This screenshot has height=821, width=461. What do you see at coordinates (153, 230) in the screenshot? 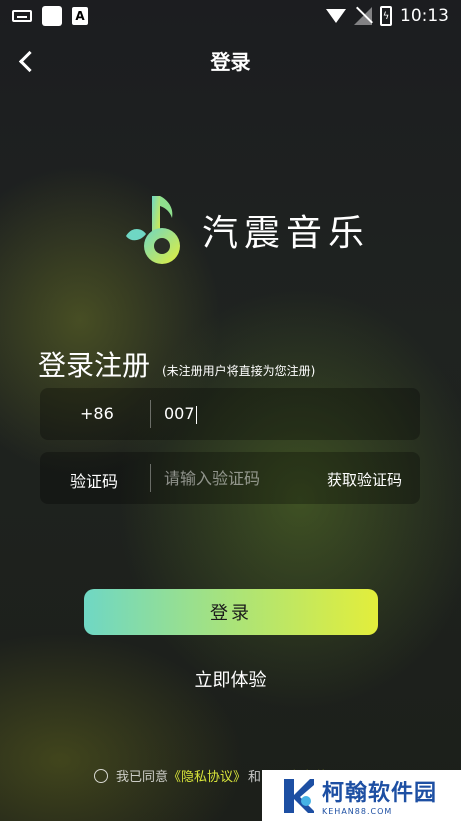
I see `music-note-logo-icon` at bounding box center [153, 230].